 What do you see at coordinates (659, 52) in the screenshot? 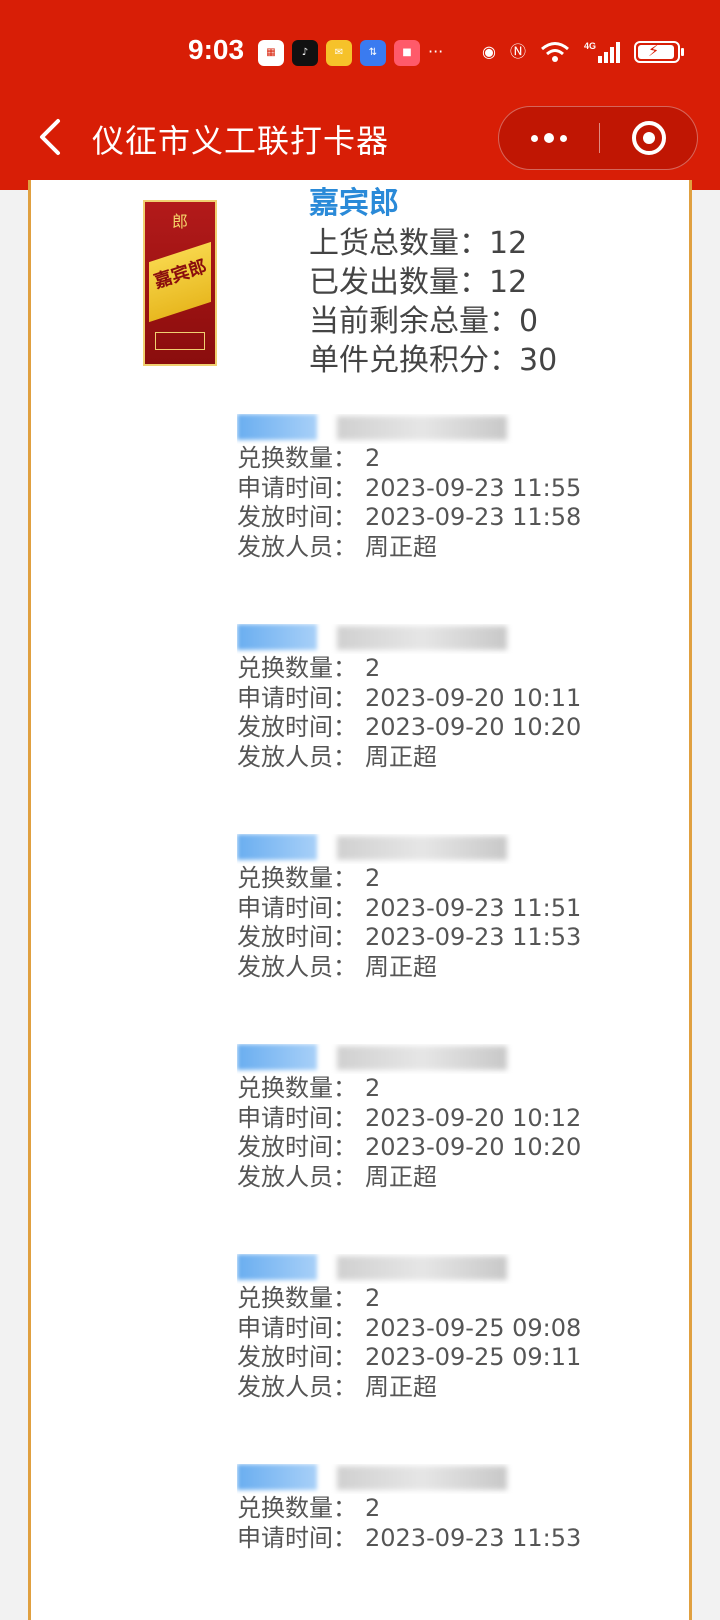
I see `battery-icon: ⚡` at bounding box center [659, 52].